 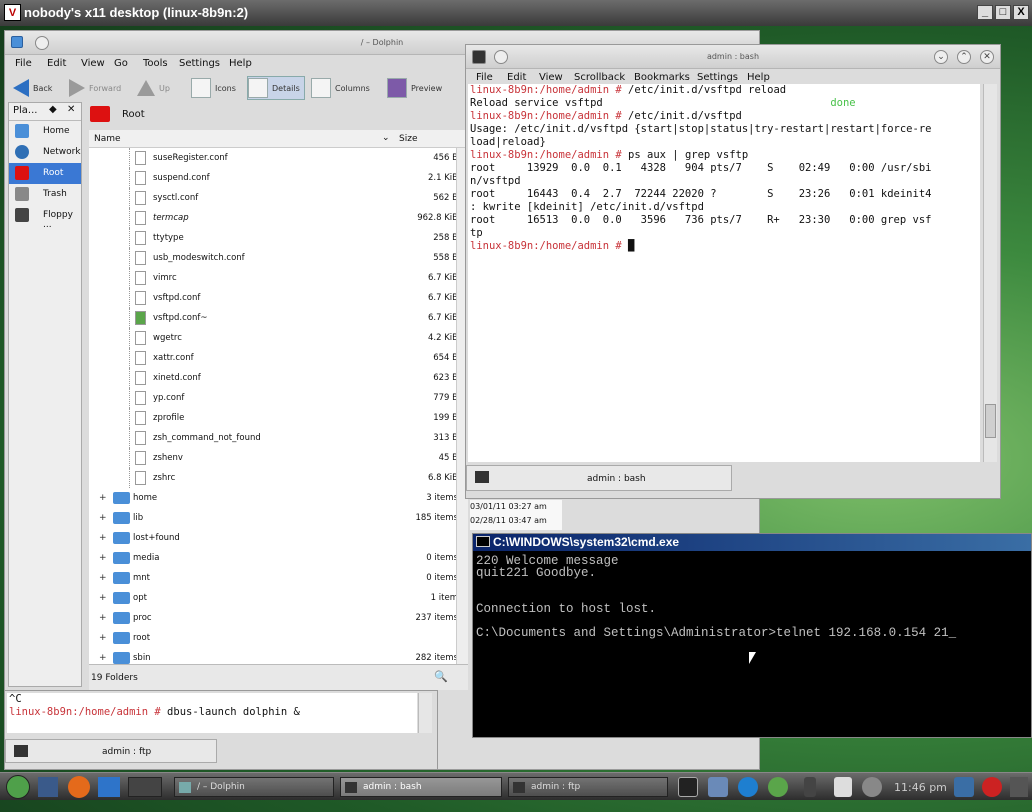 What do you see at coordinates (32, 88) in the screenshot?
I see `back-button: Back` at bounding box center [32, 88].